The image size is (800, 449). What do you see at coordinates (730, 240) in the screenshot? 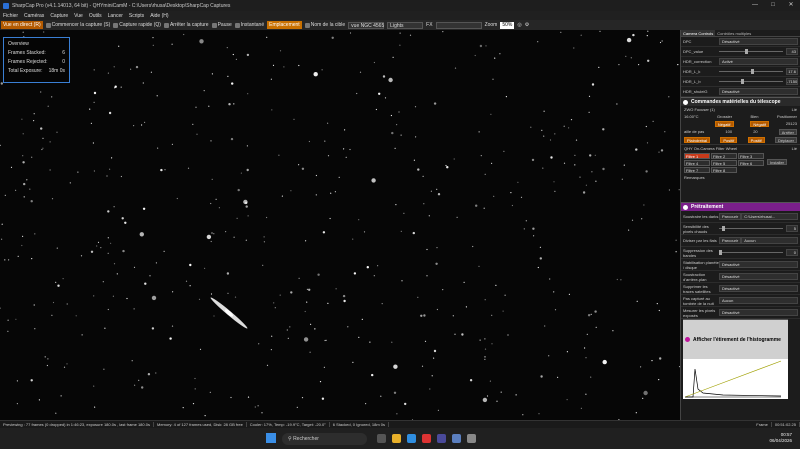
I see `flats-browse-button: Parcourir` at bounding box center [730, 240].